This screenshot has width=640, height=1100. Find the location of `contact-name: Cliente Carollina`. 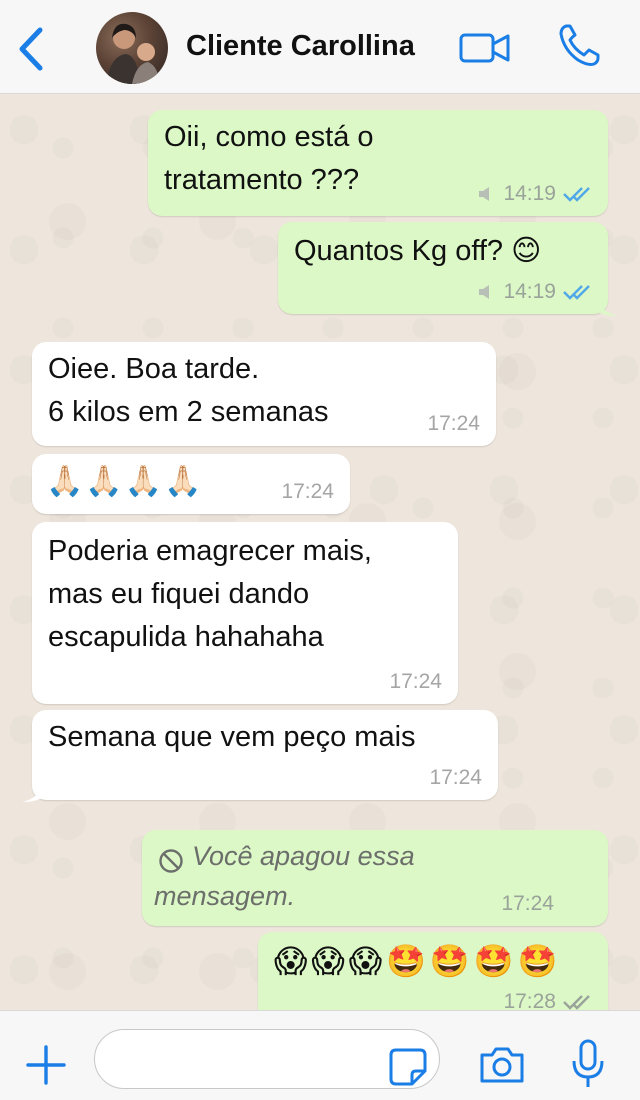

contact-name: Cliente Carollina is located at coordinates (300, 46).